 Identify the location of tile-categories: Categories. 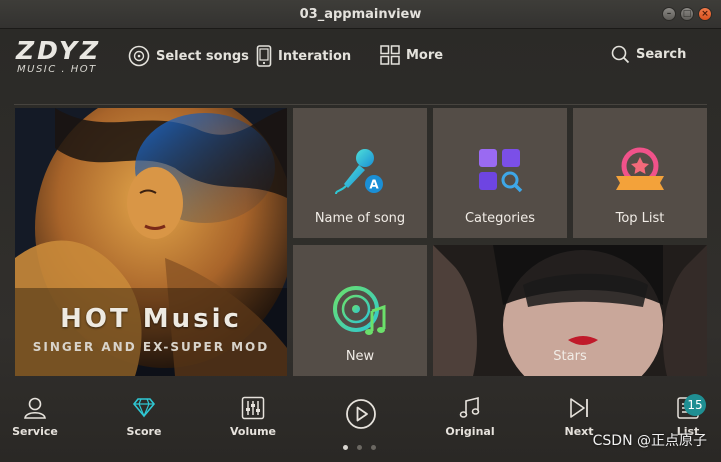
(500, 173).